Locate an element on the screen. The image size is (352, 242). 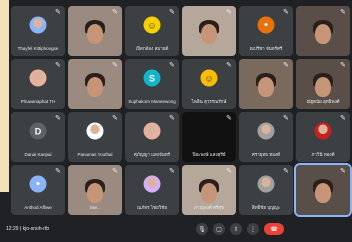
mic-icon: 🎙 is located at coordinates (202, 229).